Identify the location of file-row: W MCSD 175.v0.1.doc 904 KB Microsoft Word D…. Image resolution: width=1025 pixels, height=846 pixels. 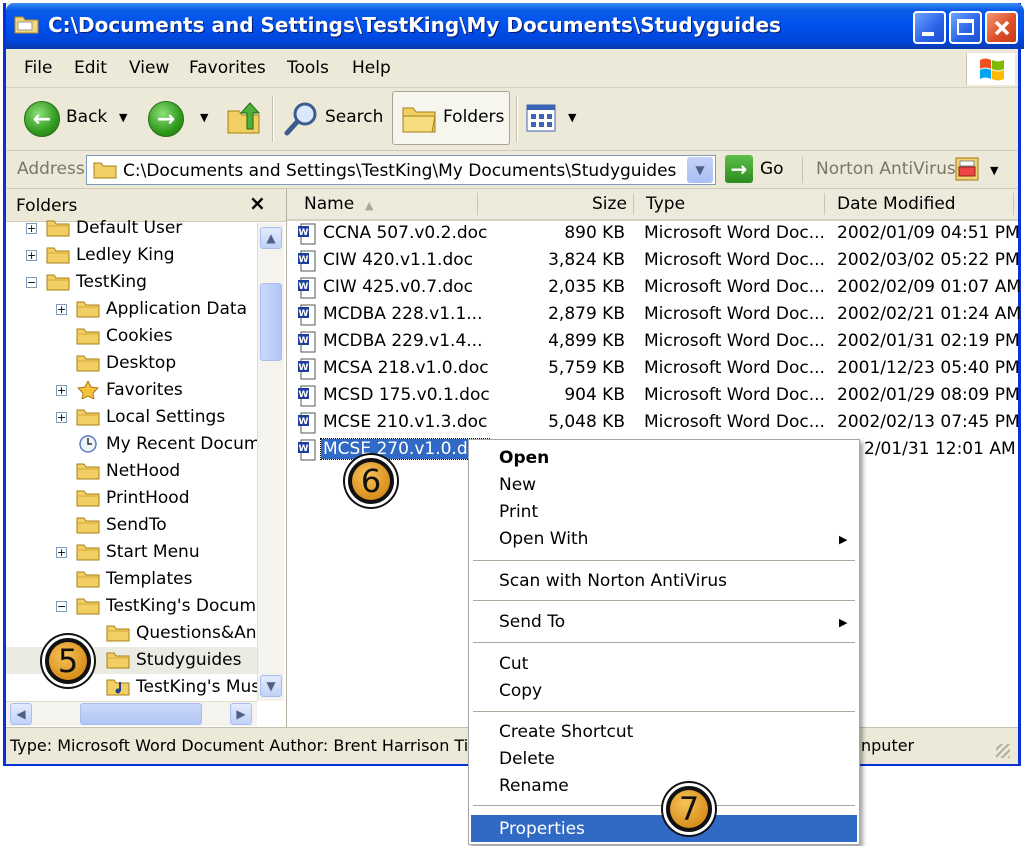
(653, 396).